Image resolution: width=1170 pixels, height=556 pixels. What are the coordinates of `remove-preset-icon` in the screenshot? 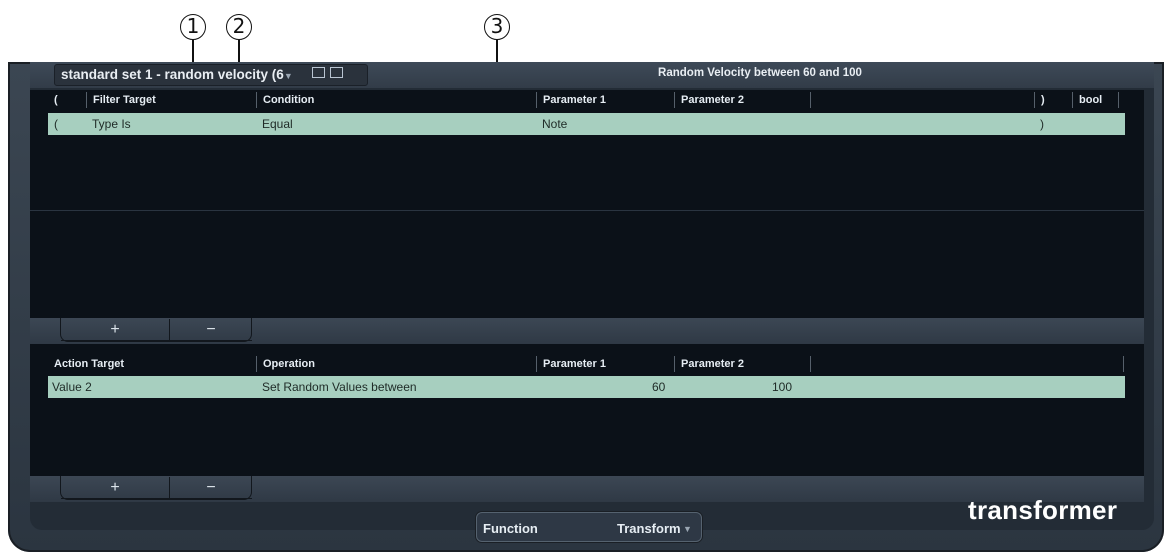 It's located at (336, 72).